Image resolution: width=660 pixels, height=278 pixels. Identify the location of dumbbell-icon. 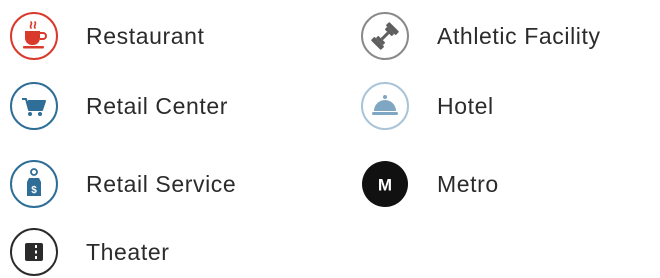
(385, 36).